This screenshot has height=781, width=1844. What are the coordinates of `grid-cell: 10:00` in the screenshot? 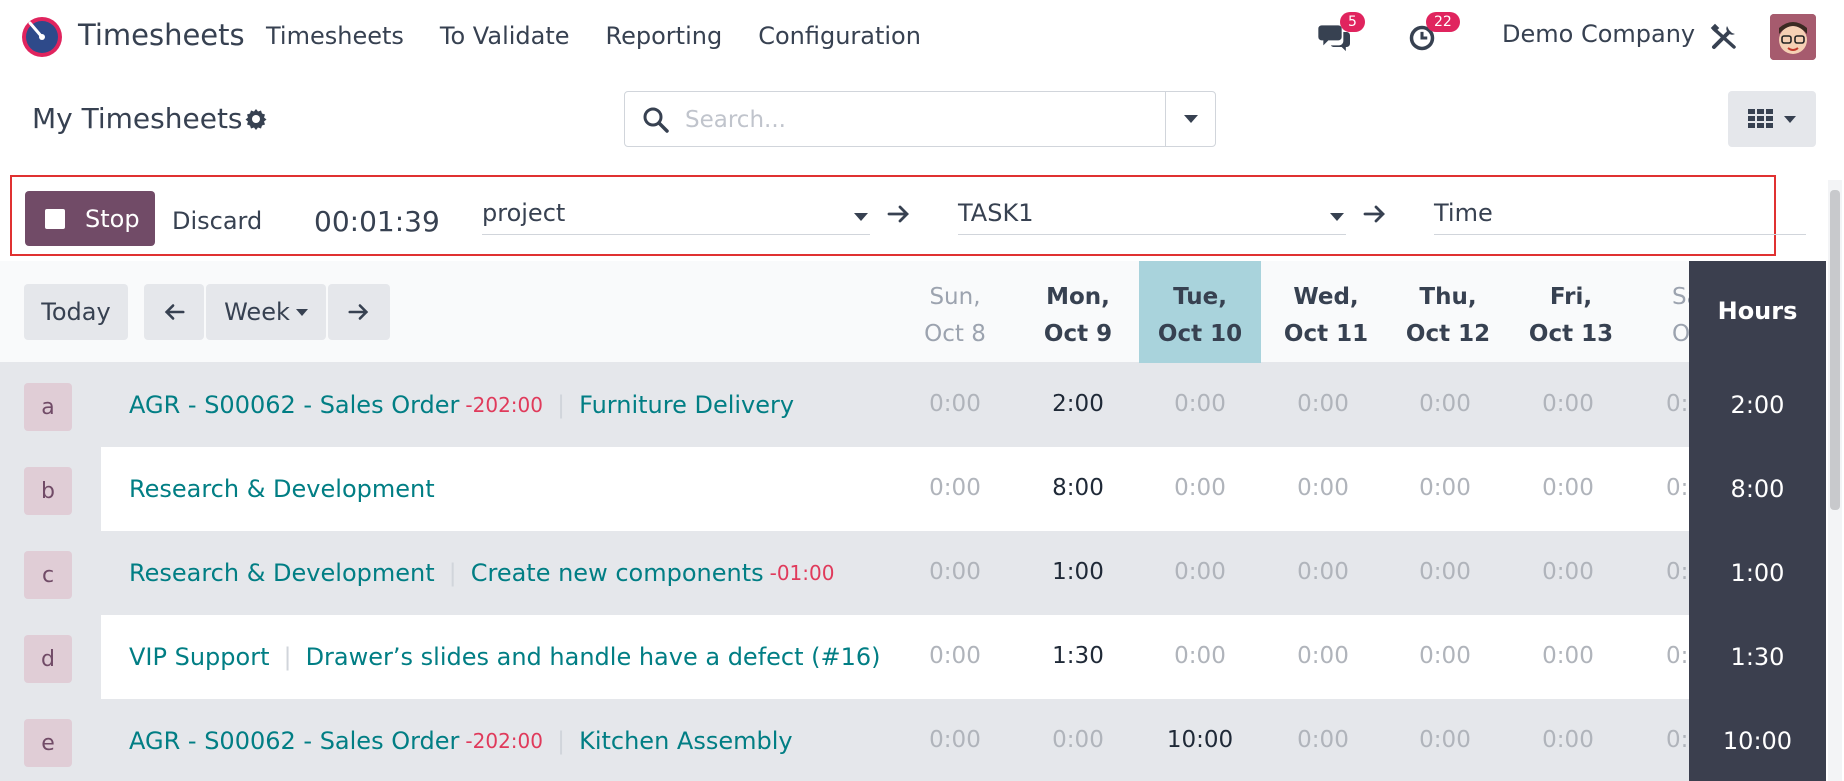 It's located at (1200, 740).